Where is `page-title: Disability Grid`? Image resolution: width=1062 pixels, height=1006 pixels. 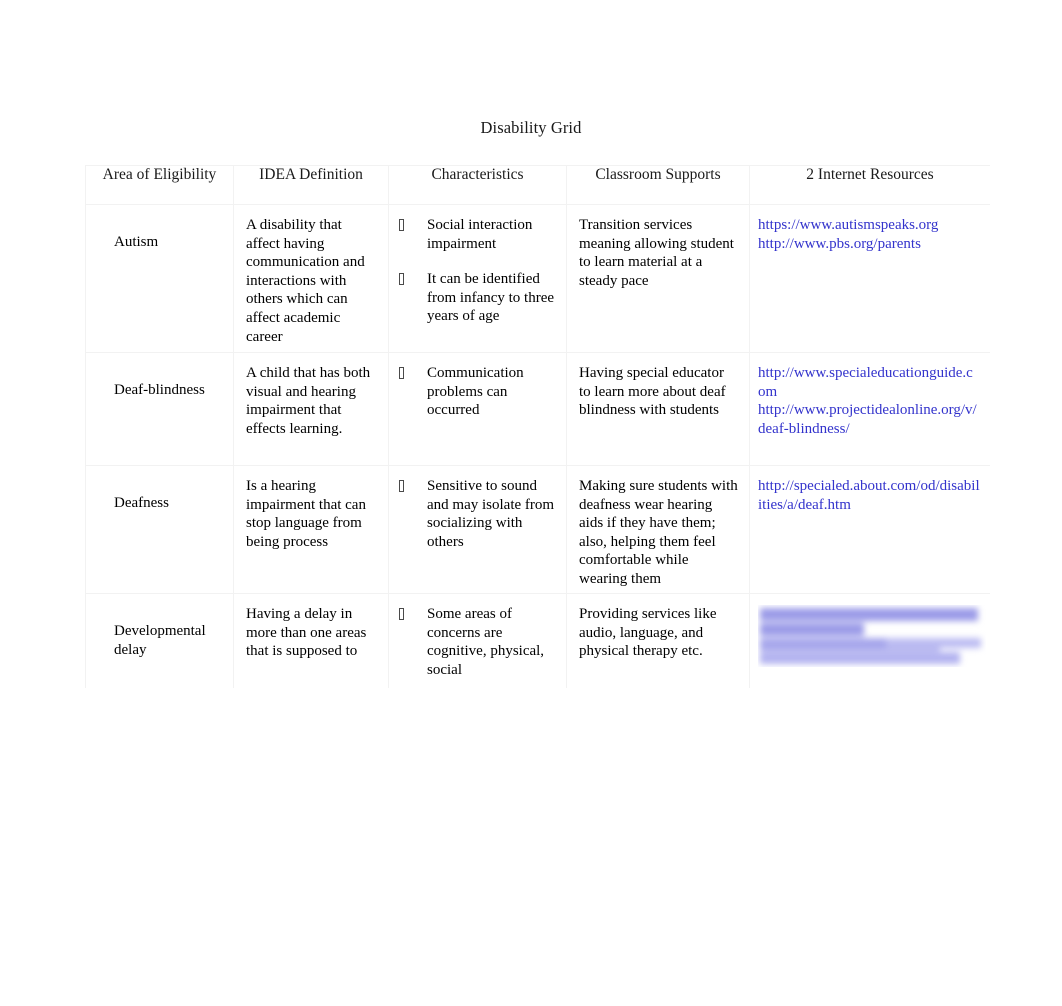 page-title: Disability Grid is located at coordinates (531, 127).